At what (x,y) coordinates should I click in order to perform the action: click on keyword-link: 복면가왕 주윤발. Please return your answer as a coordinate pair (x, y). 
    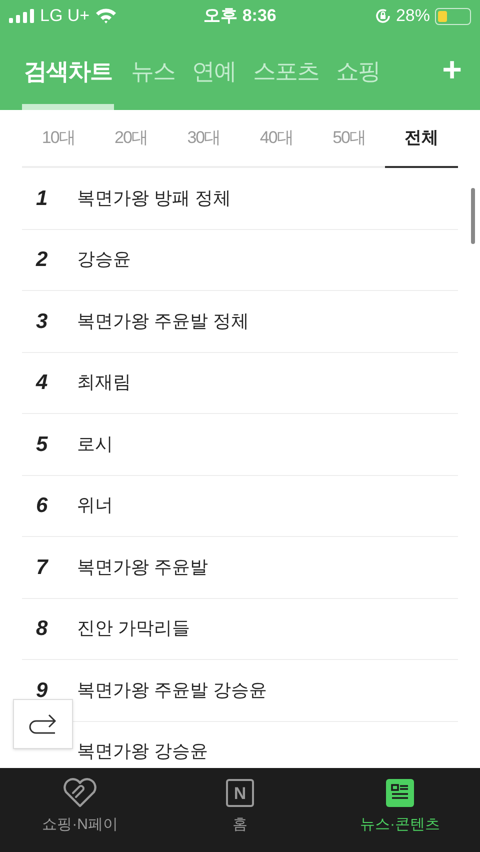
    Looking at the image, I should click on (142, 567).